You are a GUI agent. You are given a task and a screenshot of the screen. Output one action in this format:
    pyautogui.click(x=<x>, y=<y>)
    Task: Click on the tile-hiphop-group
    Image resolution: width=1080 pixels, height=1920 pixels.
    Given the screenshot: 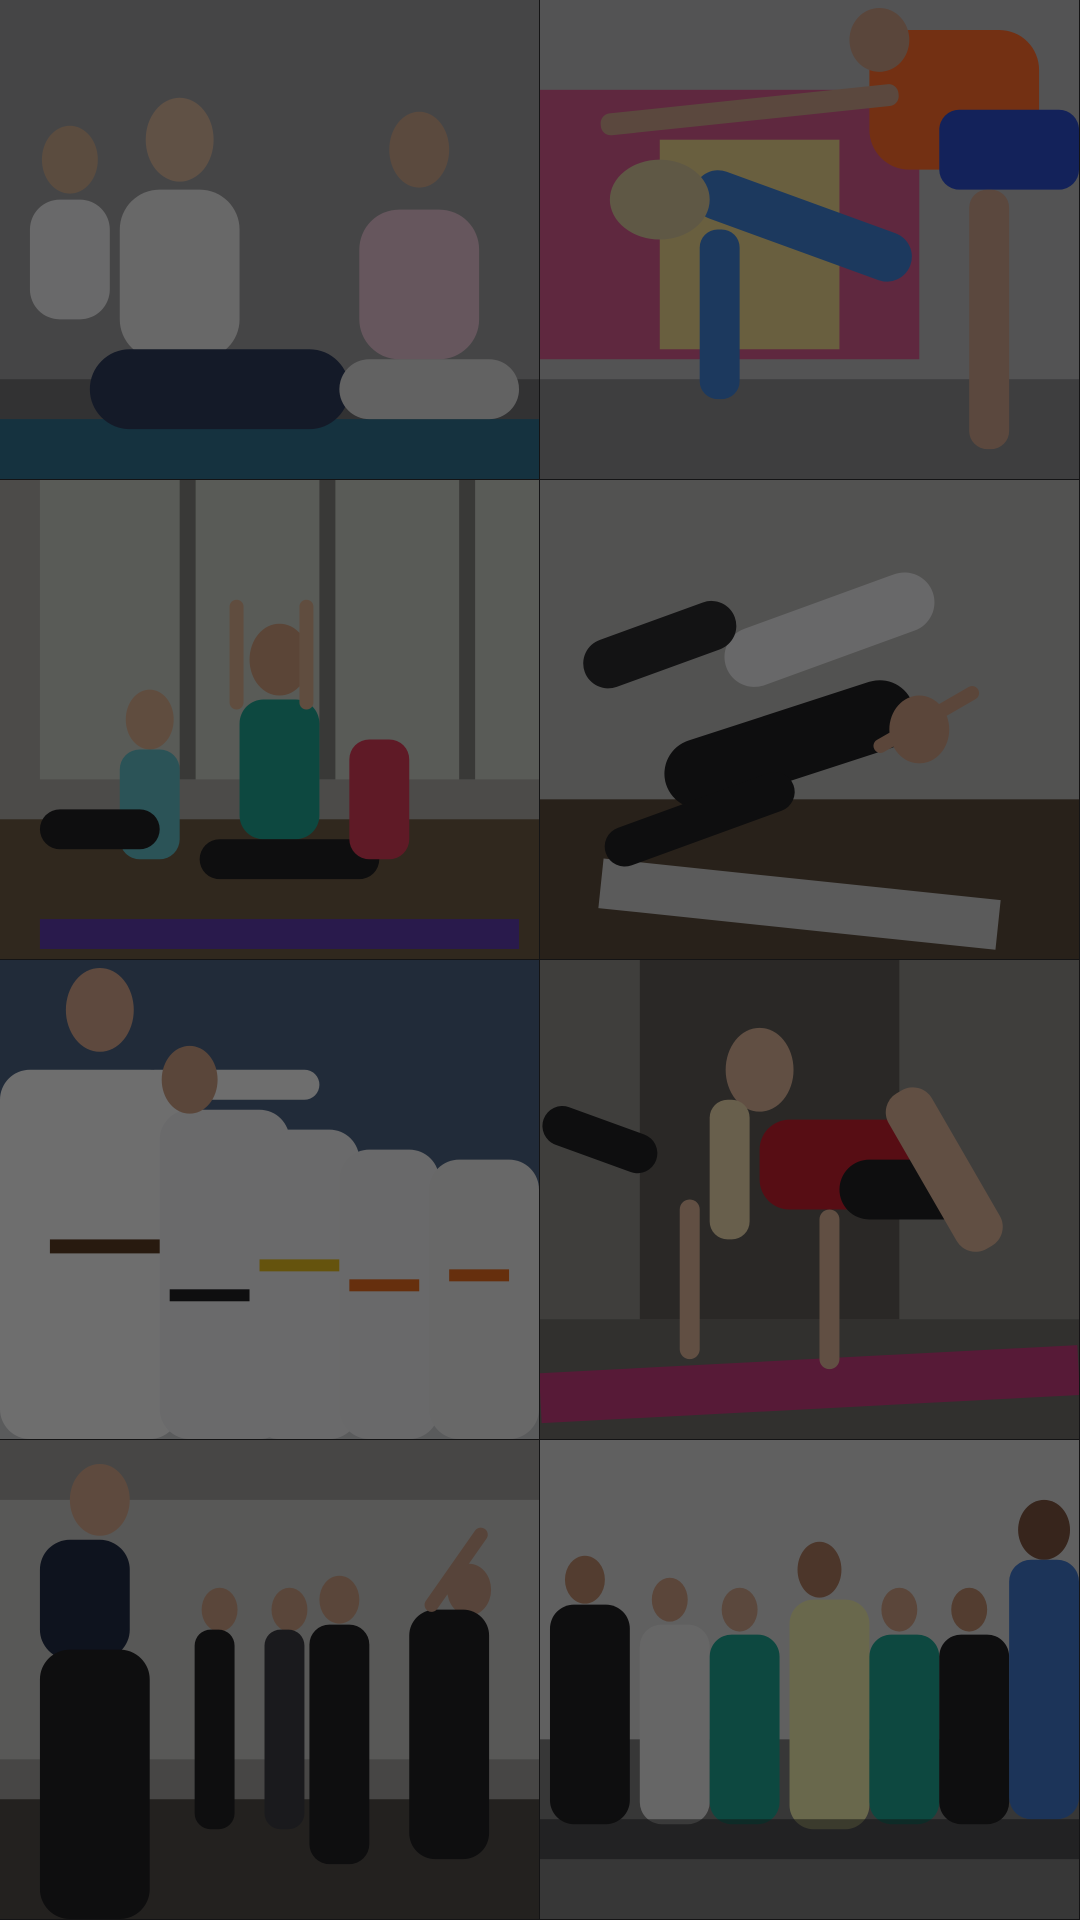 What is the action you would take?
    pyautogui.click(x=810, y=1680)
    